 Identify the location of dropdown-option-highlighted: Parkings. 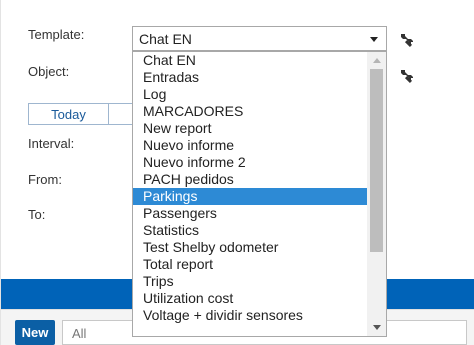
(250, 196).